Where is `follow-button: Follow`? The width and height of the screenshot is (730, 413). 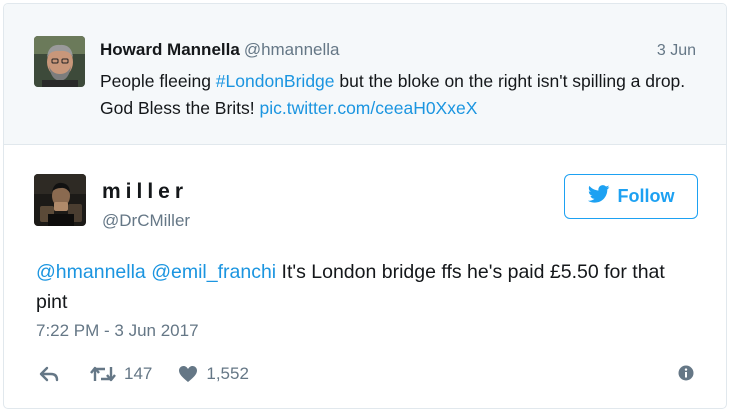
follow-button: Follow is located at coordinates (631, 196).